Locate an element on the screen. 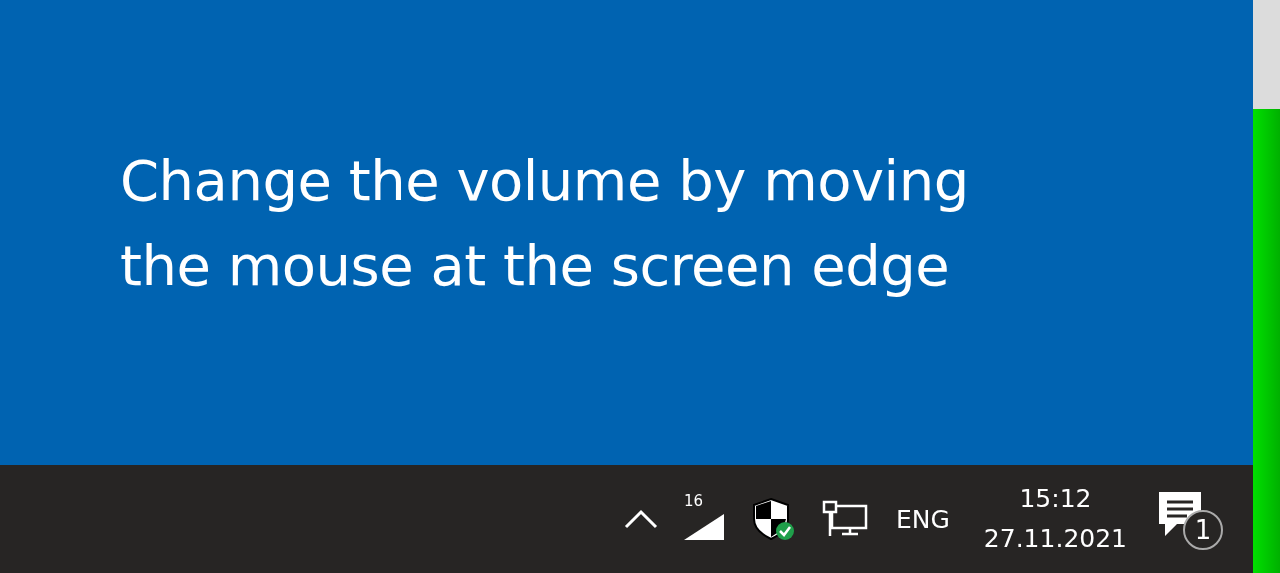 This screenshot has height=573, width=1280. chevron-up-icon is located at coordinates (641, 519).